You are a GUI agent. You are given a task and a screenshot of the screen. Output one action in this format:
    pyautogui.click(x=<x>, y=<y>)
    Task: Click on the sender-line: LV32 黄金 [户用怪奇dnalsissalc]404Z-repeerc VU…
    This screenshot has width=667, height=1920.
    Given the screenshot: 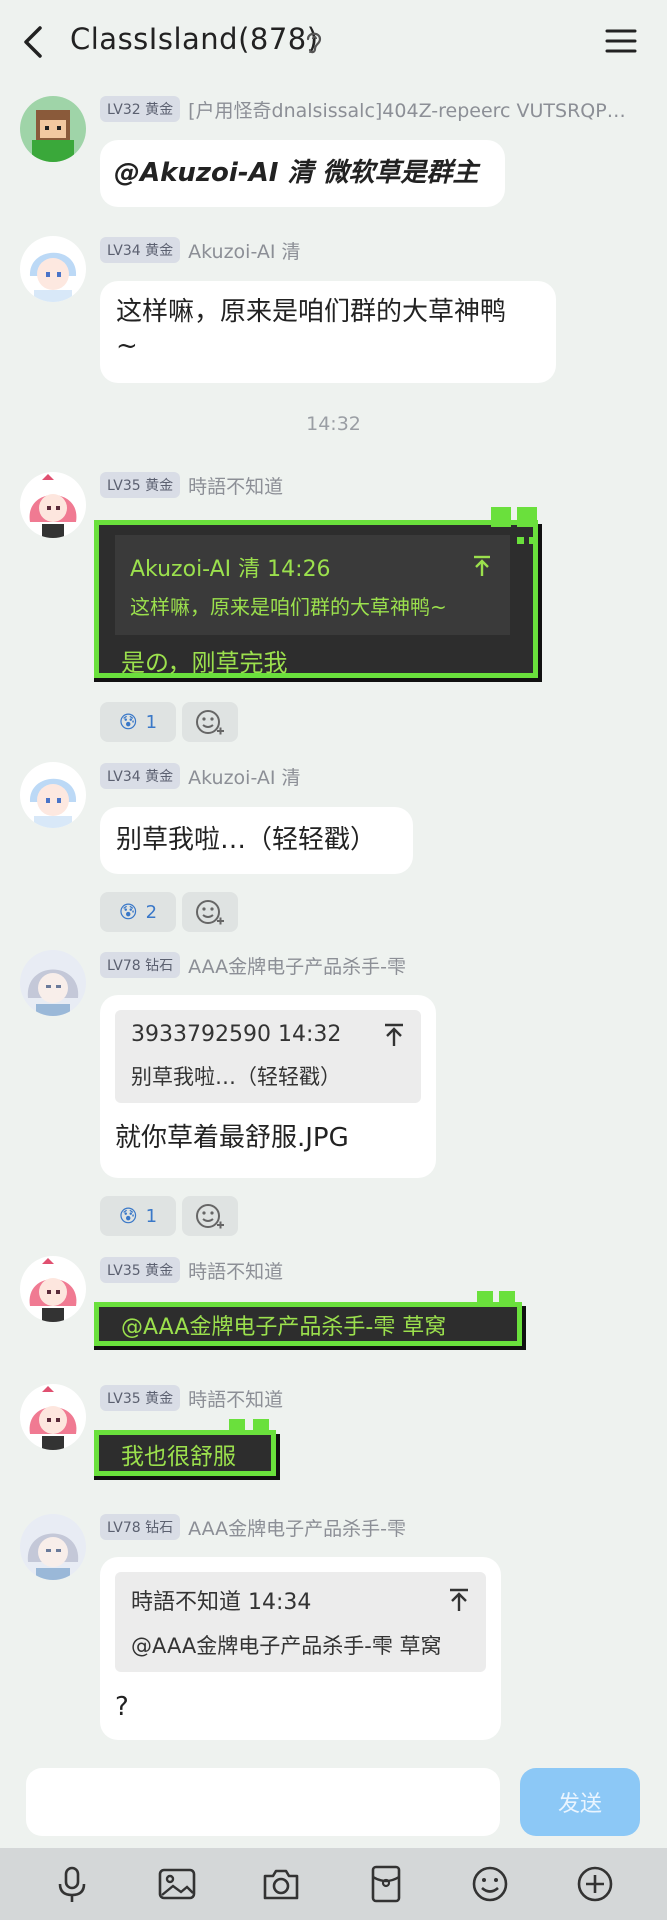 What is the action you would take?
    pyautogui.click(x=363, y=109)
    